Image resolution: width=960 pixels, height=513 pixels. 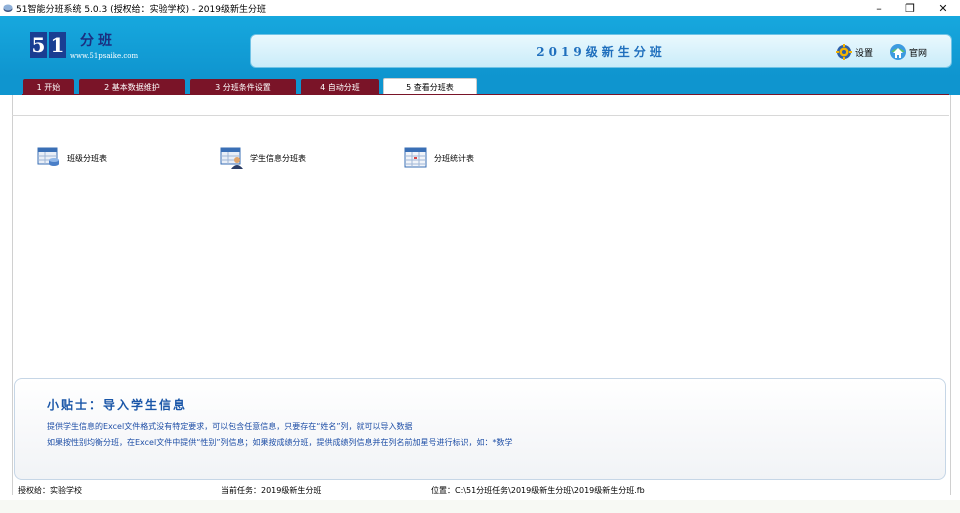 What do you see at coordinates (50, 490) in the screenshot?
I see `status-license: 授权给：实验学校` at bounding box center [50, 490].